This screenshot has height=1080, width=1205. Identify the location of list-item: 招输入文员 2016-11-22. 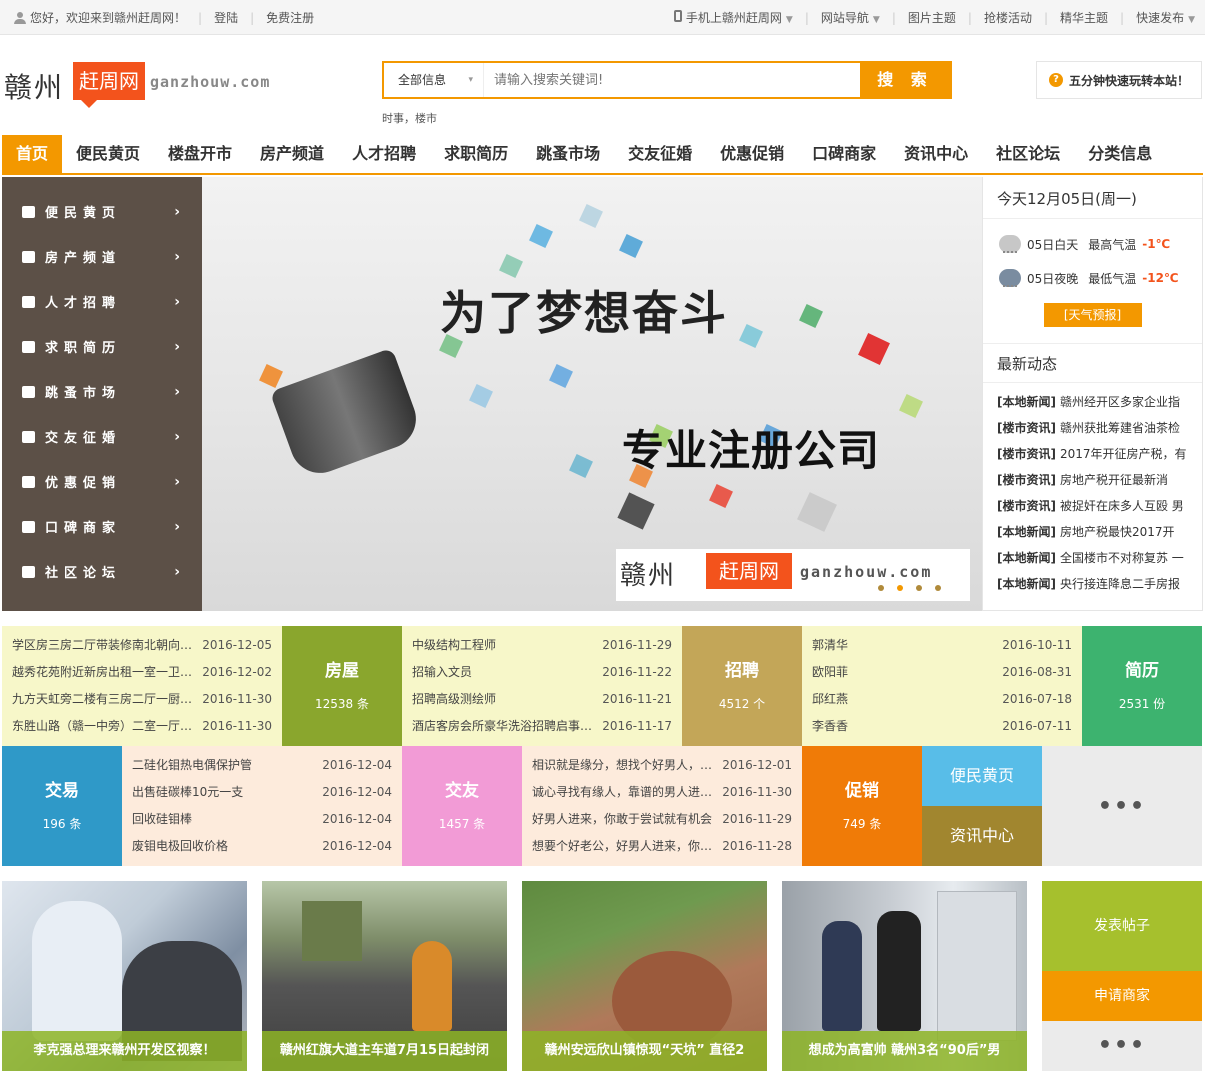
(542, 672).